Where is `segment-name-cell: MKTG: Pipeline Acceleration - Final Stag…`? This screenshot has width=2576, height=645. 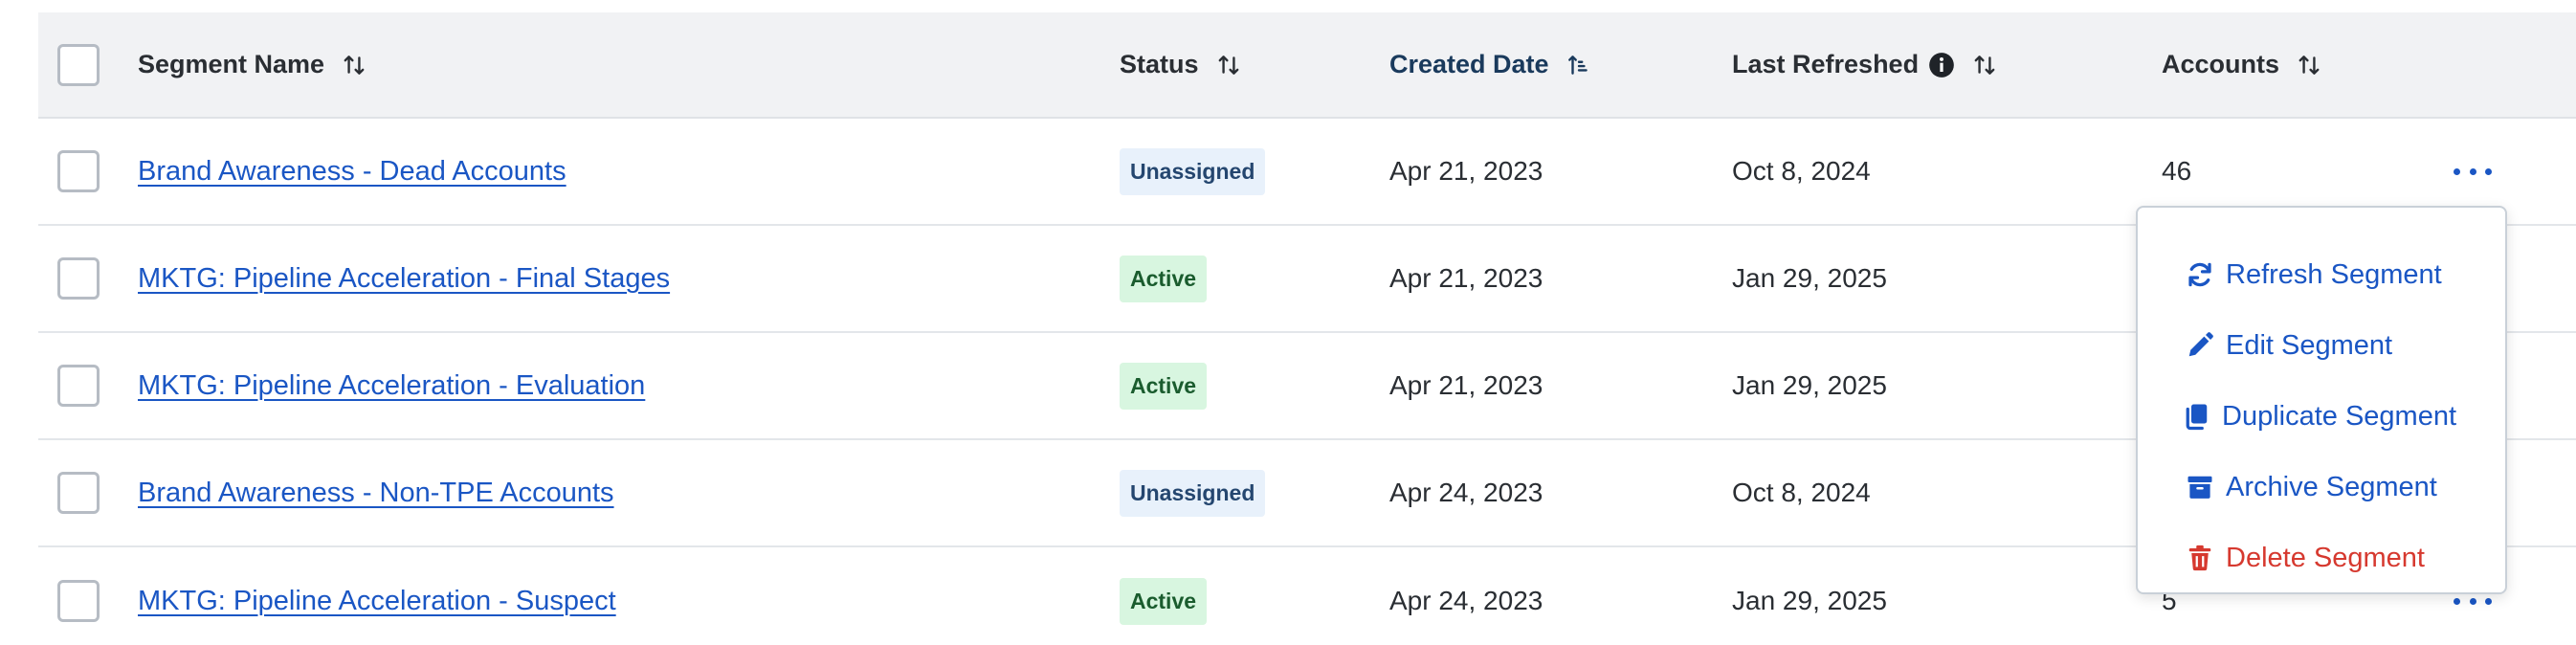
segment-name-cell: MKTG: Pipeline Acceleration - Final Stag… is located at coordinates (404, 278).